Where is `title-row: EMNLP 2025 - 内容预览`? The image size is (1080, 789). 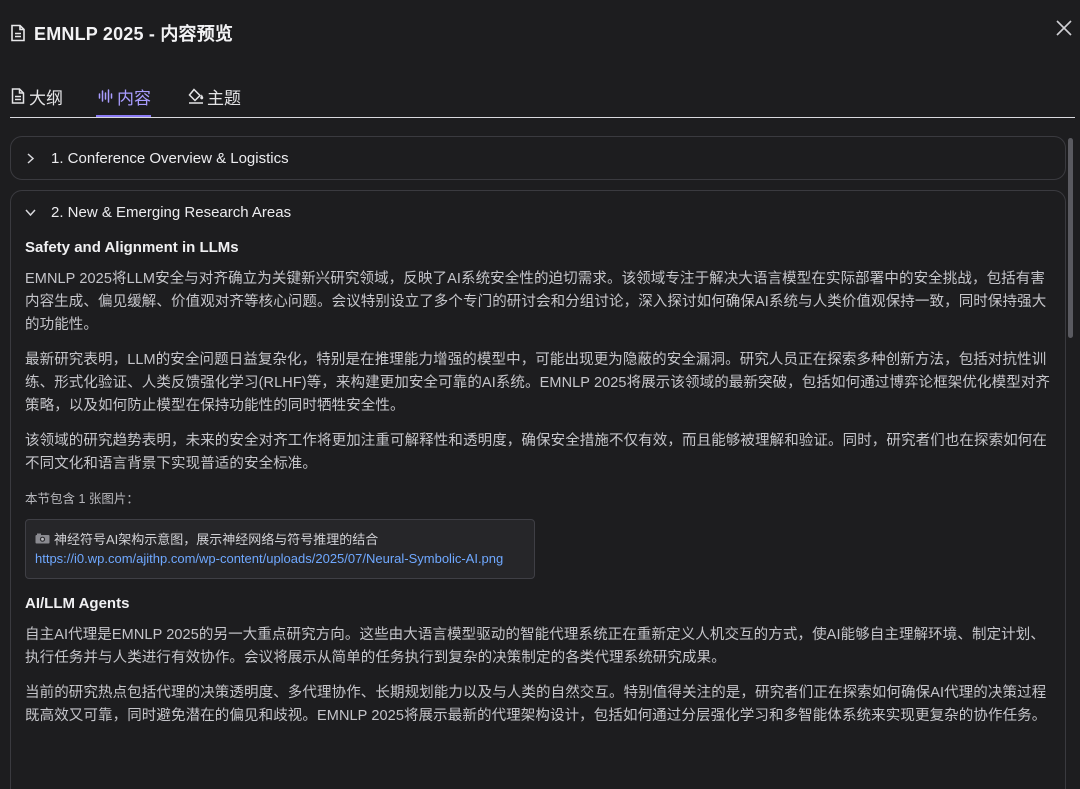 title-row: EMNLP 2025 - 内容预览 is located at coordinates (121, 33).